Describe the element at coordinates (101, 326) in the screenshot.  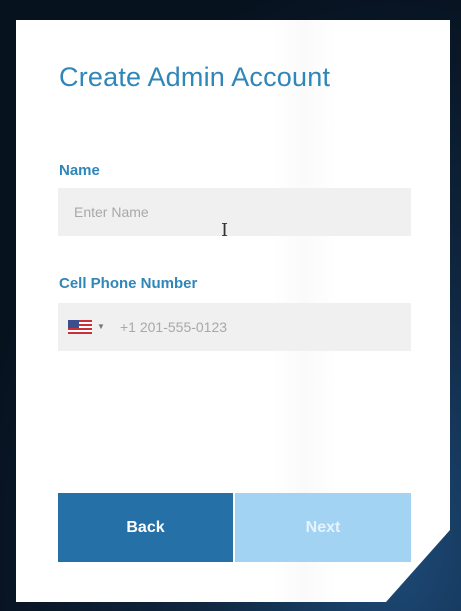
I see `chevron-down-icon: ▼` at that location.